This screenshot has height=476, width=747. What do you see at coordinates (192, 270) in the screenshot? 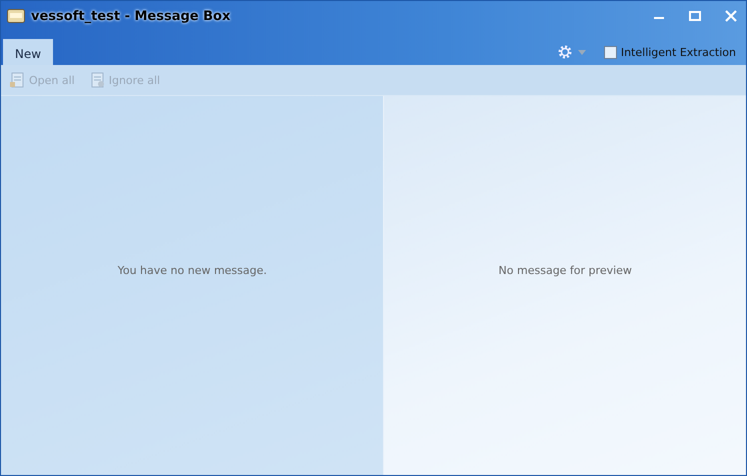
I see `empty-message: You have no new message.` at bounding box center [192, 270].